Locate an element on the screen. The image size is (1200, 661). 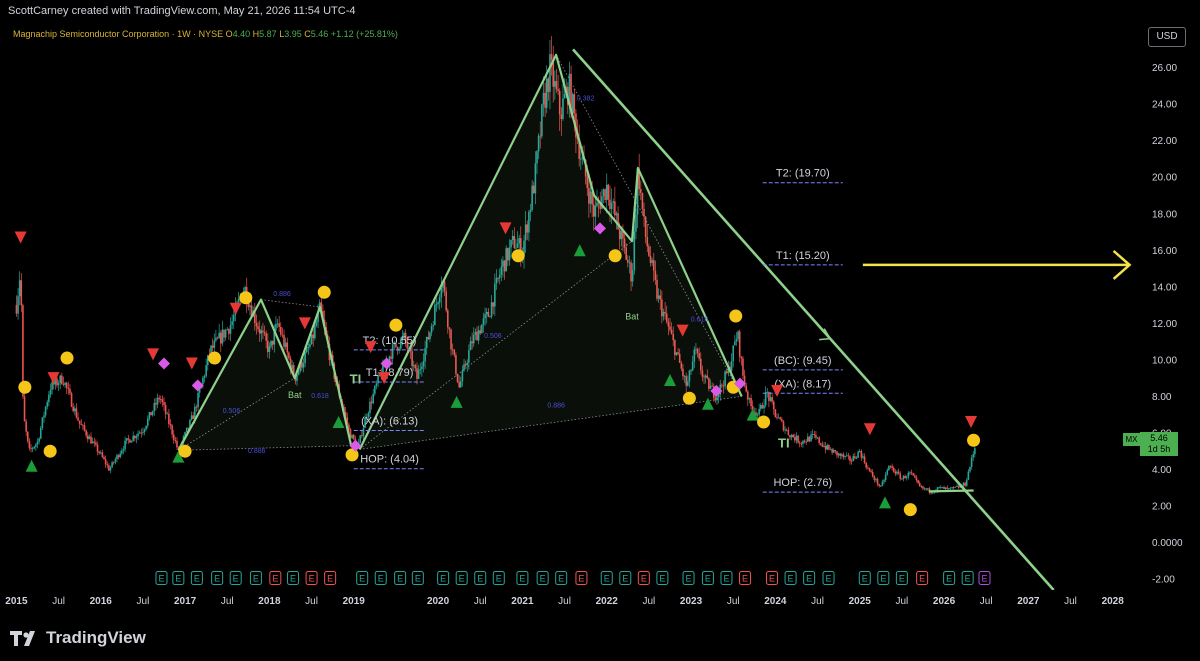
x-tick-label: 2017 is located at coordinates (185, 601).